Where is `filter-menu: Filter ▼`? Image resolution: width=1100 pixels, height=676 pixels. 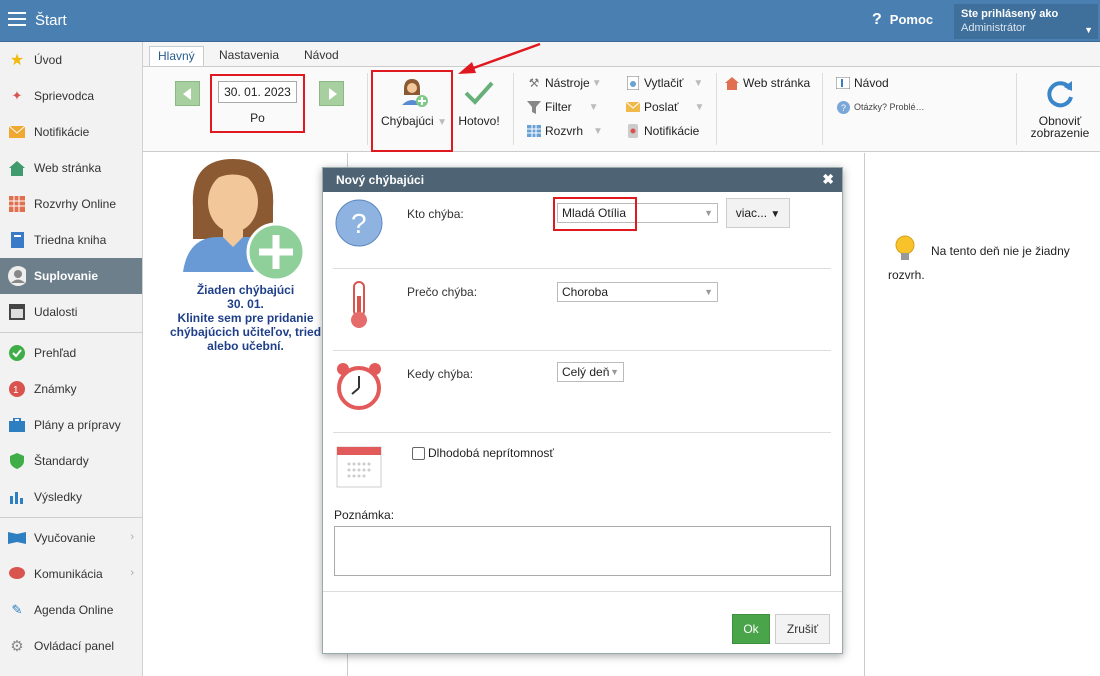
filter-menu: Filter ▼ is located at coordinates (562, 107).